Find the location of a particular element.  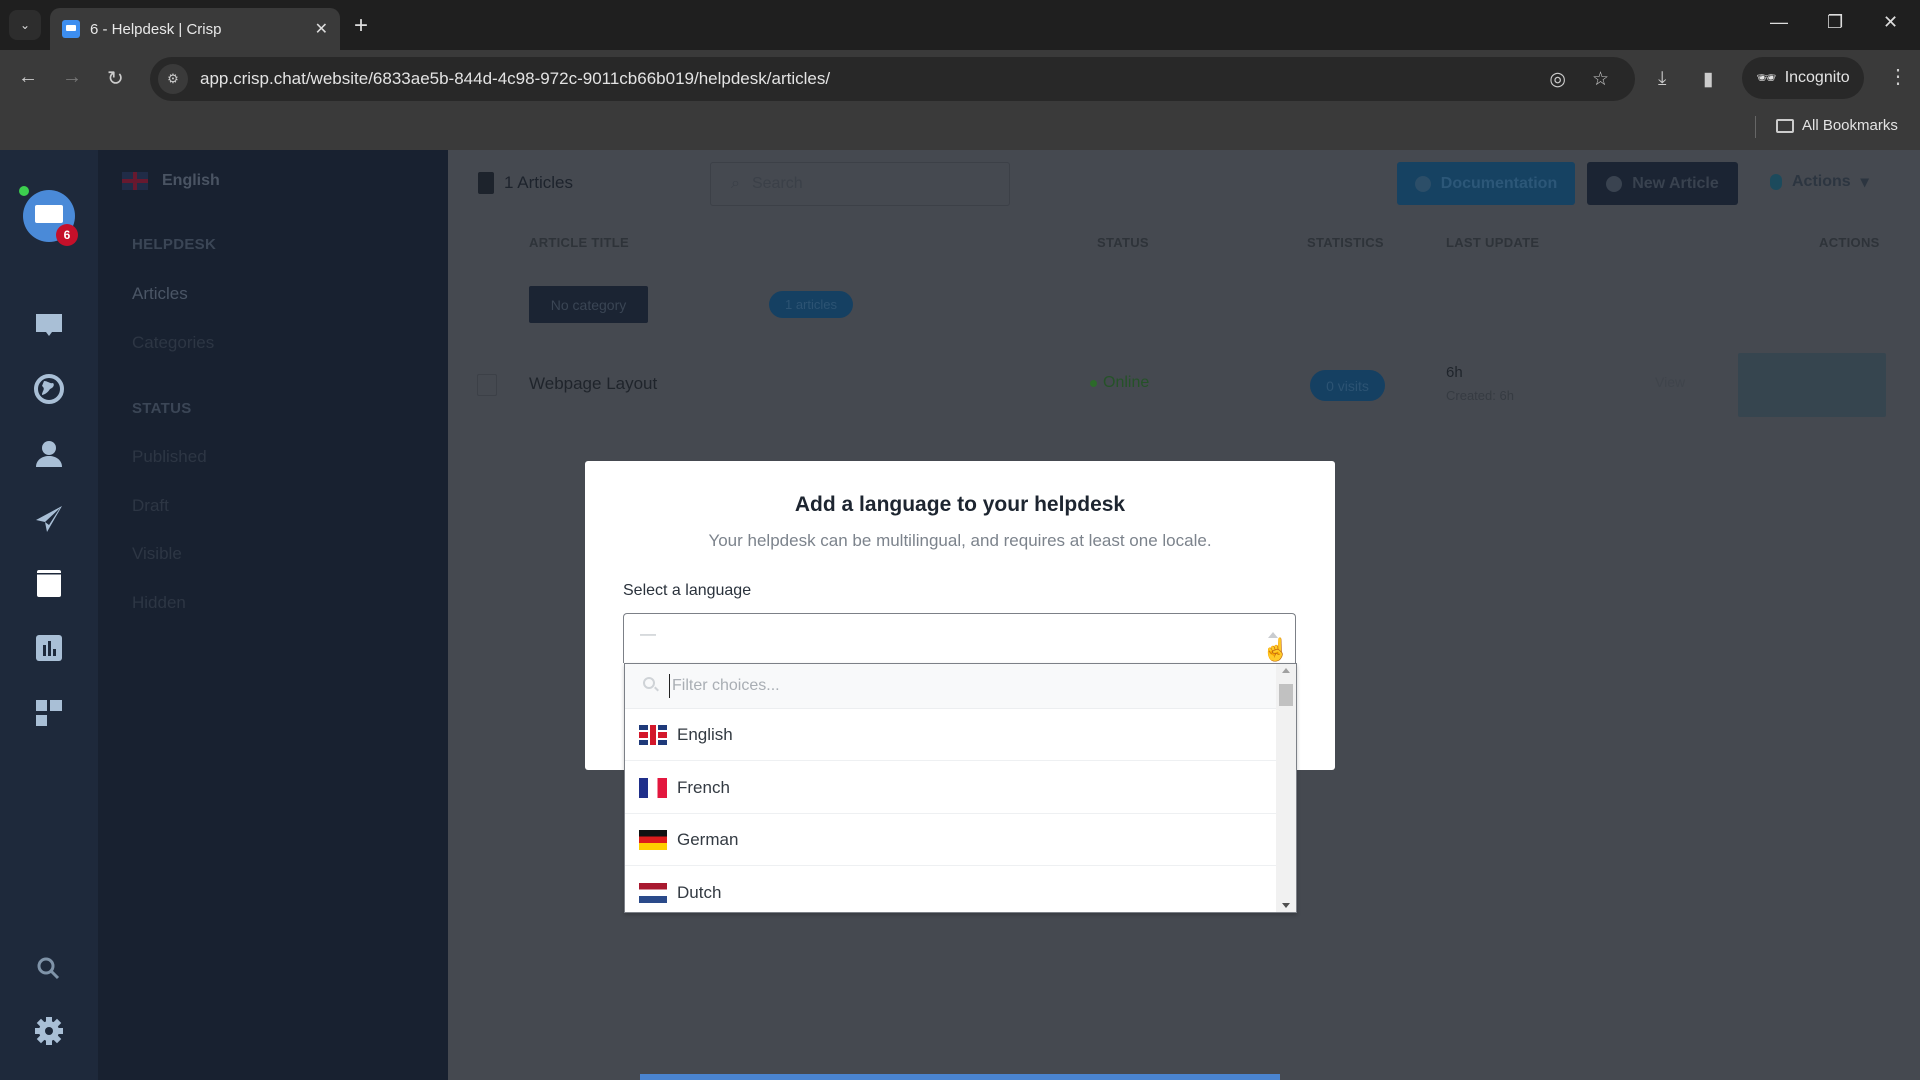

actions-label: Actions is located at coordinates (1821, 181).